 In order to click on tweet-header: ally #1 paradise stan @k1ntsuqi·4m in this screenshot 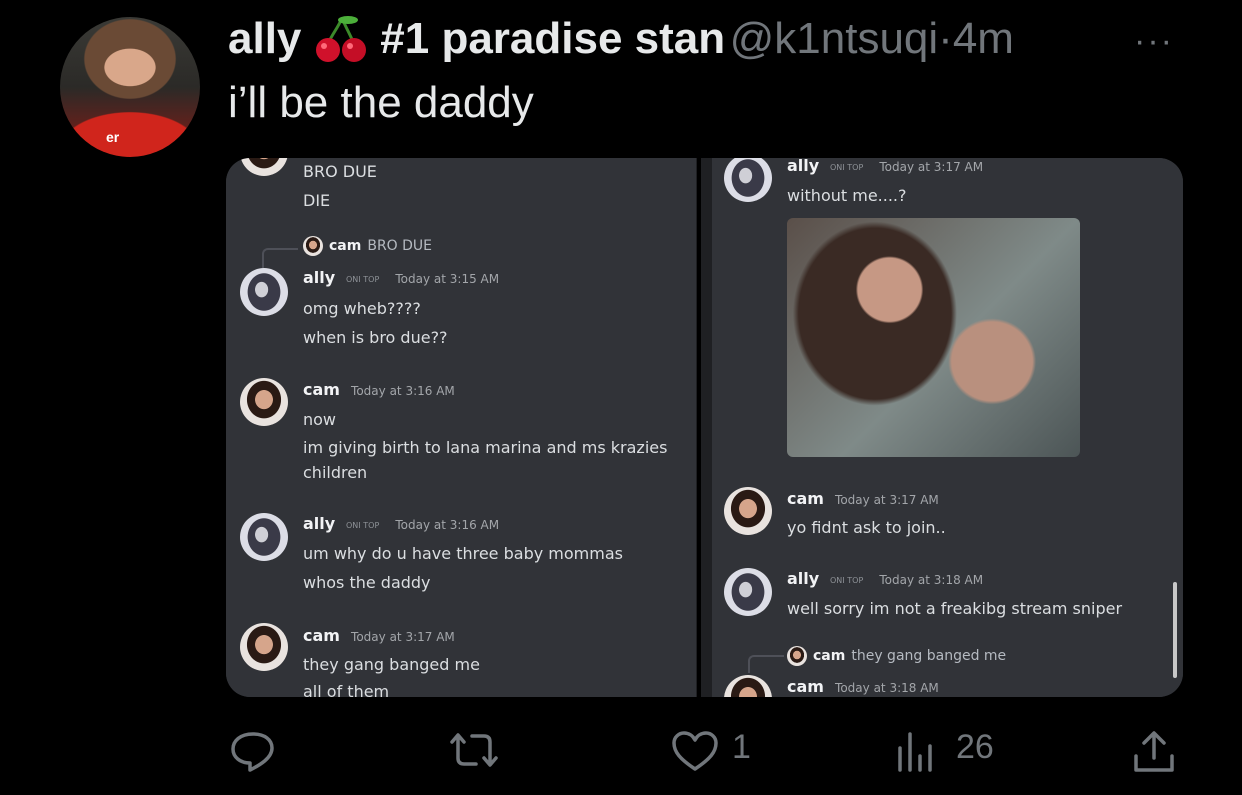, I will do `click(621, 40)`.